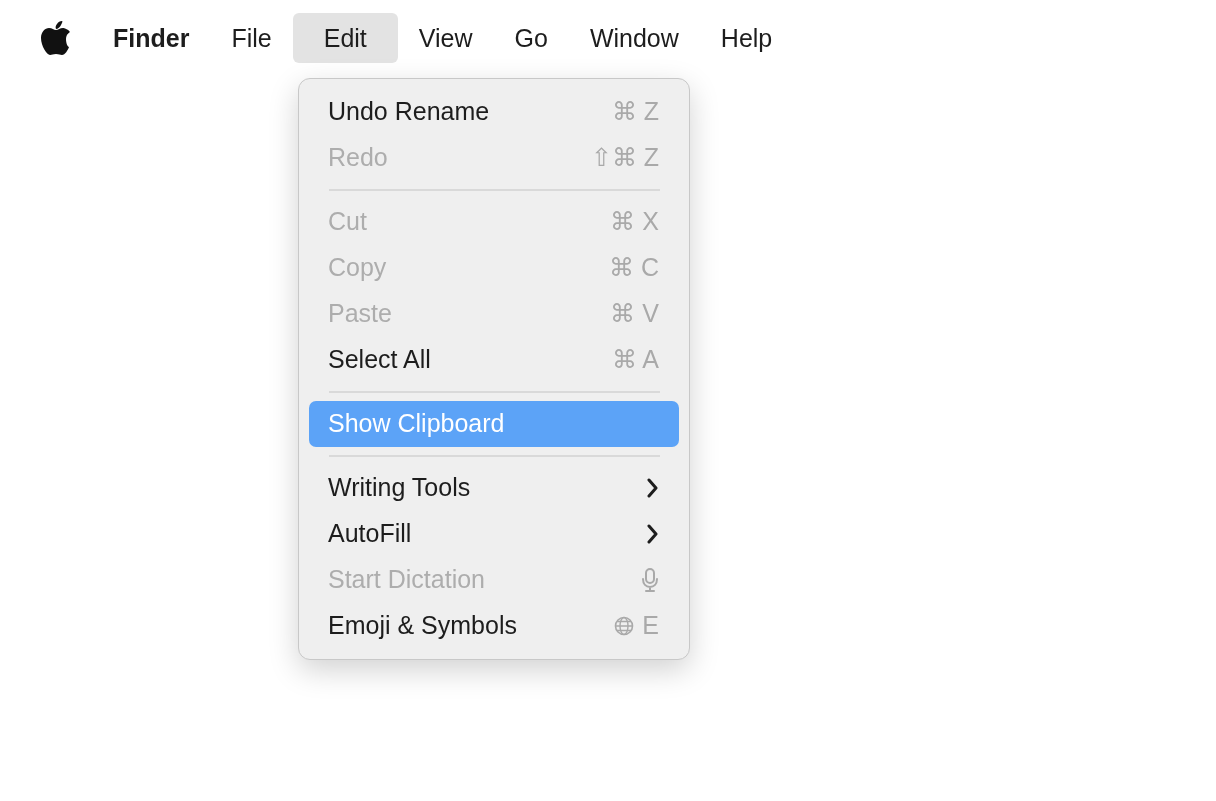  I want to click on app-menu-title: Finder, so click(151, 38).